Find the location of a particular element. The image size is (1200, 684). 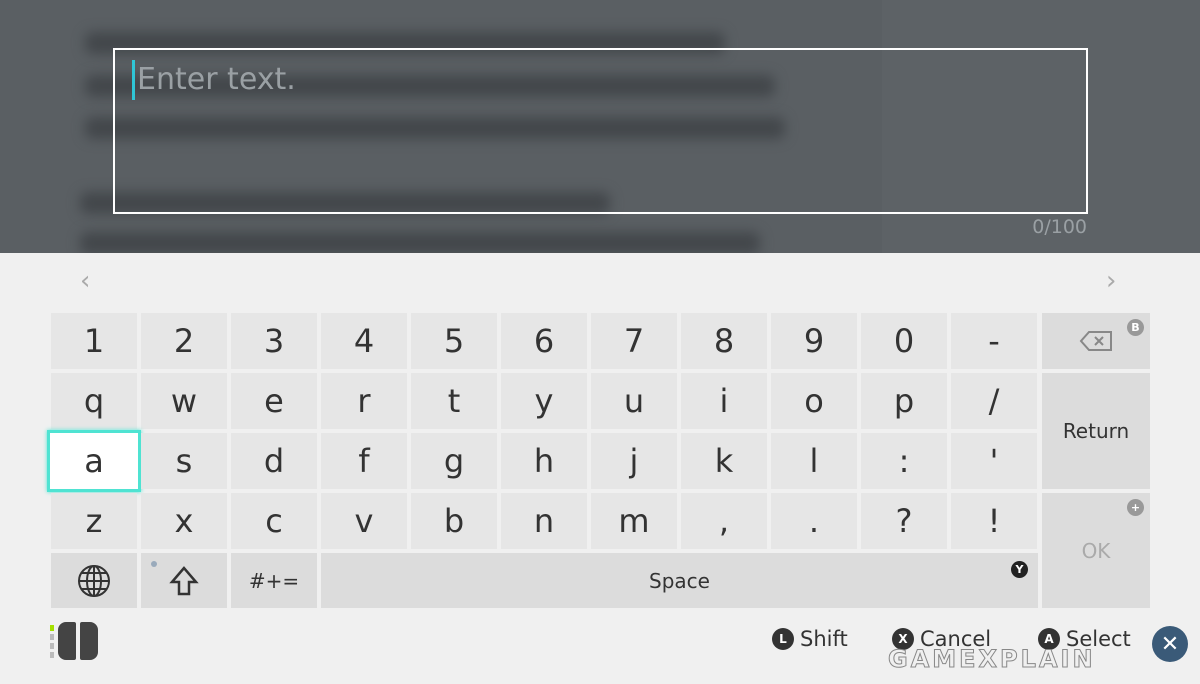

key-6: 6 is located at coordinates (544, 341).